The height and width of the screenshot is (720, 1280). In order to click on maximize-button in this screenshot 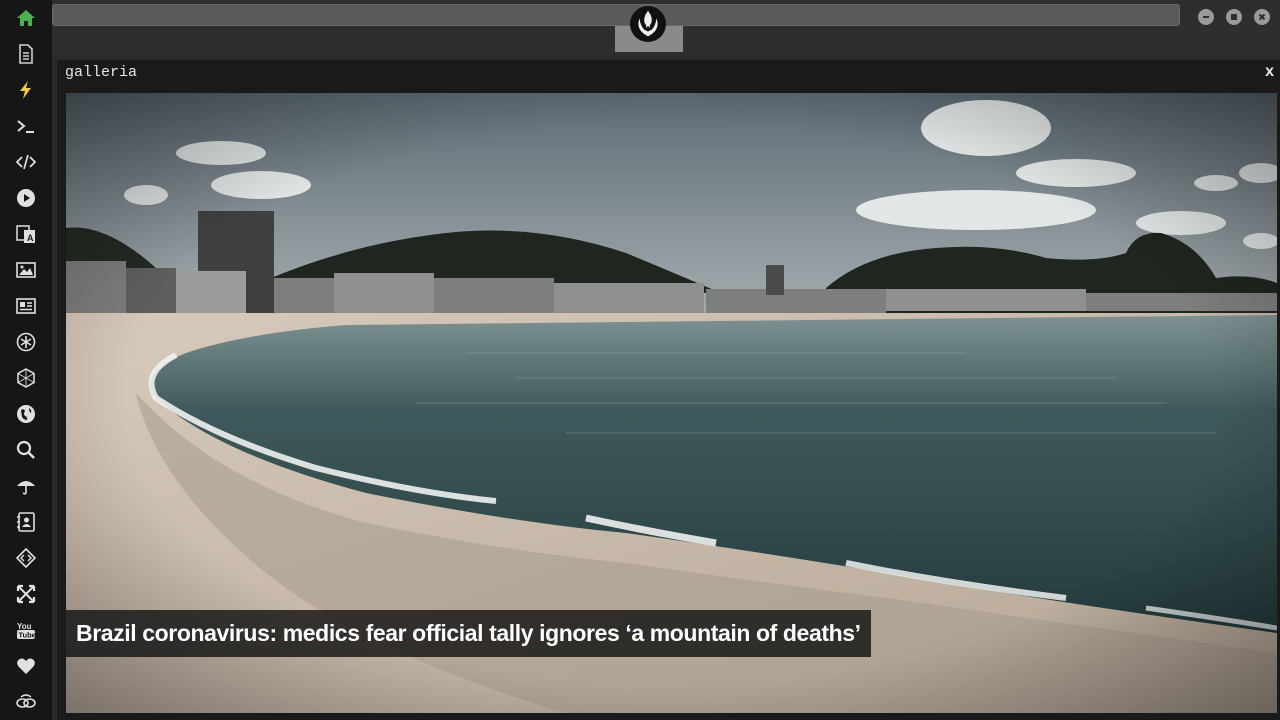, I will do `click(1234, 17)`.